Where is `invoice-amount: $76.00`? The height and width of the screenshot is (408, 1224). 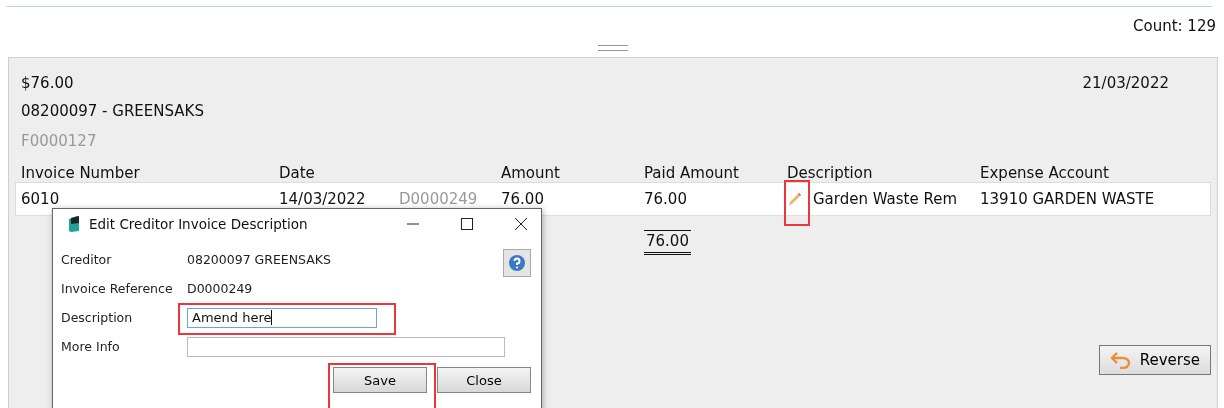
invoice-amount: $76.00 is located at coordinates (47, 84).